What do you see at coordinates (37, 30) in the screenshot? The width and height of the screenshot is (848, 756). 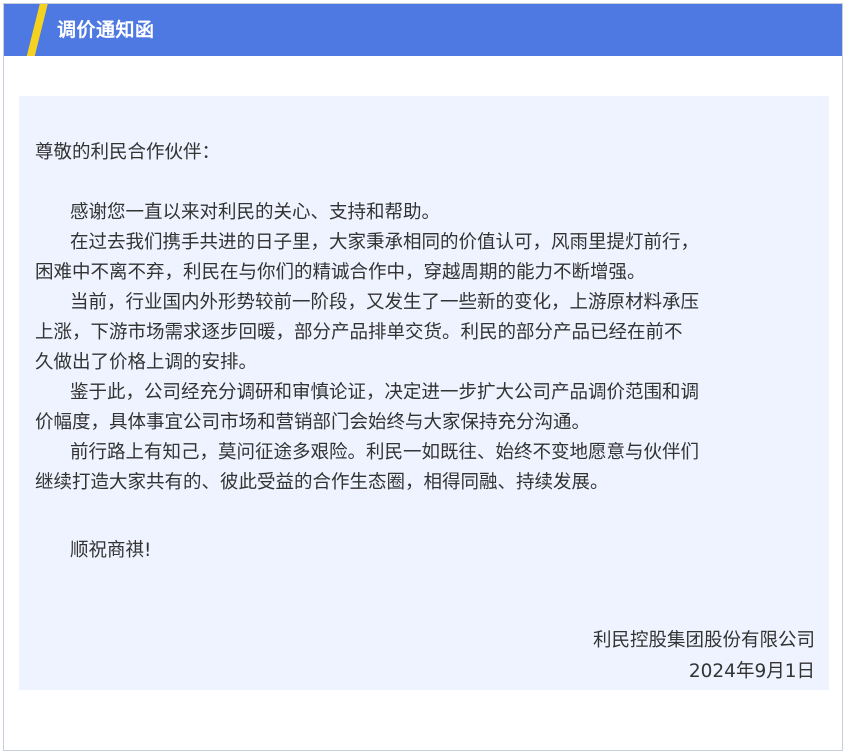 I see `header-accent-stripe` at bounding box center [37, 30].